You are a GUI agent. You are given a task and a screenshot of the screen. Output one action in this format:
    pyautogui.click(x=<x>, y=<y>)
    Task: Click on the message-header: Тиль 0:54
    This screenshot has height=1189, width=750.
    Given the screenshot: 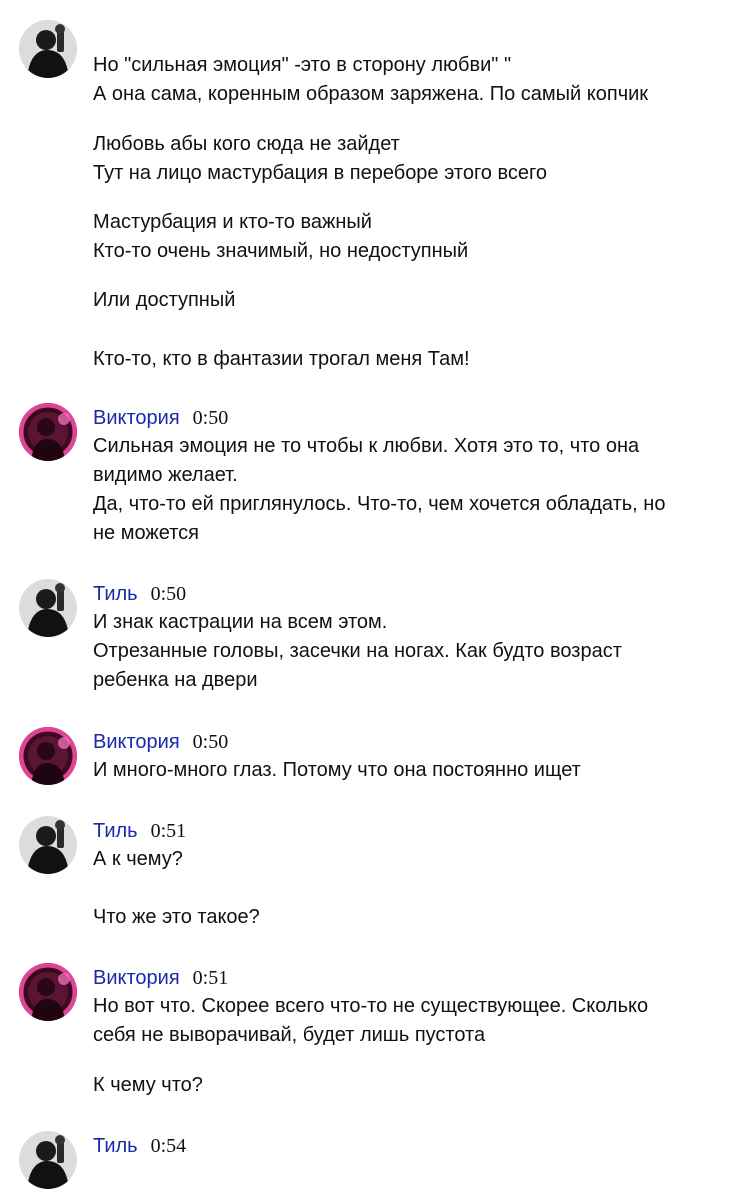 What is the action you would take?
    pyautogui.click(x=139, y=1146)
    